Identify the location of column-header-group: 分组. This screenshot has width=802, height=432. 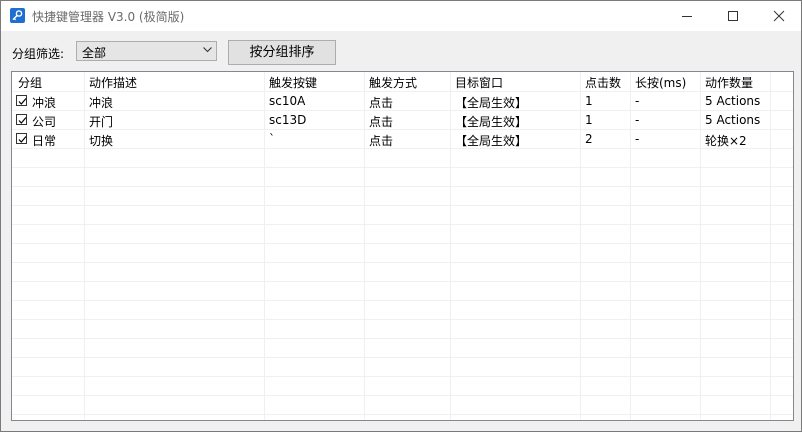
(30, 82).